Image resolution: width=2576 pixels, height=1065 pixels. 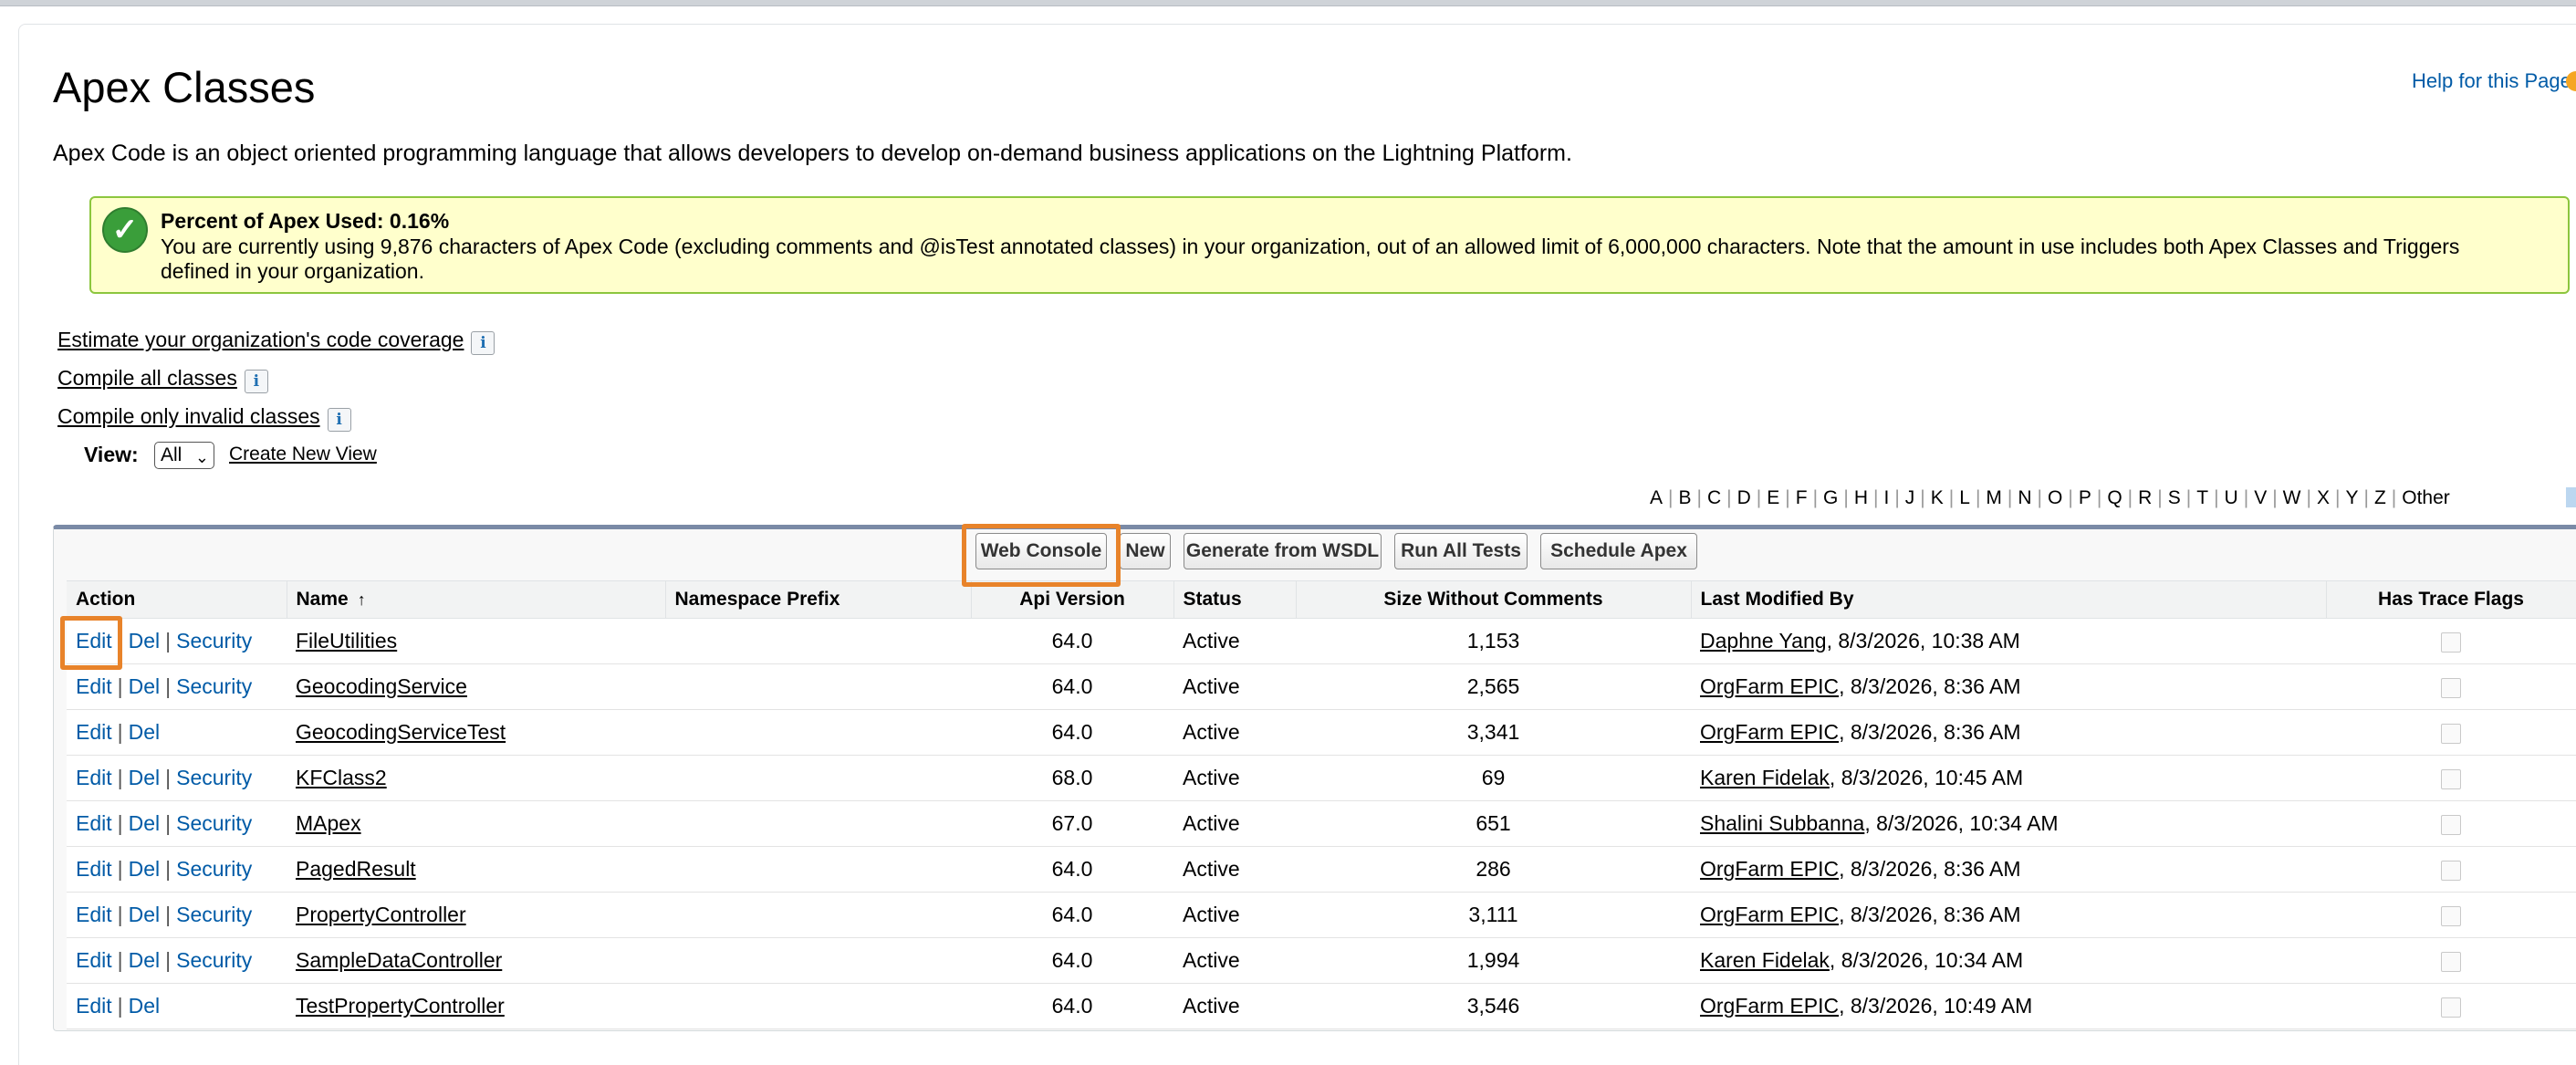 What do you see at coordinates (346, 641) in the screenshot?
I see `class-name-link: FileUtilities` at bounding box center [346, 641].